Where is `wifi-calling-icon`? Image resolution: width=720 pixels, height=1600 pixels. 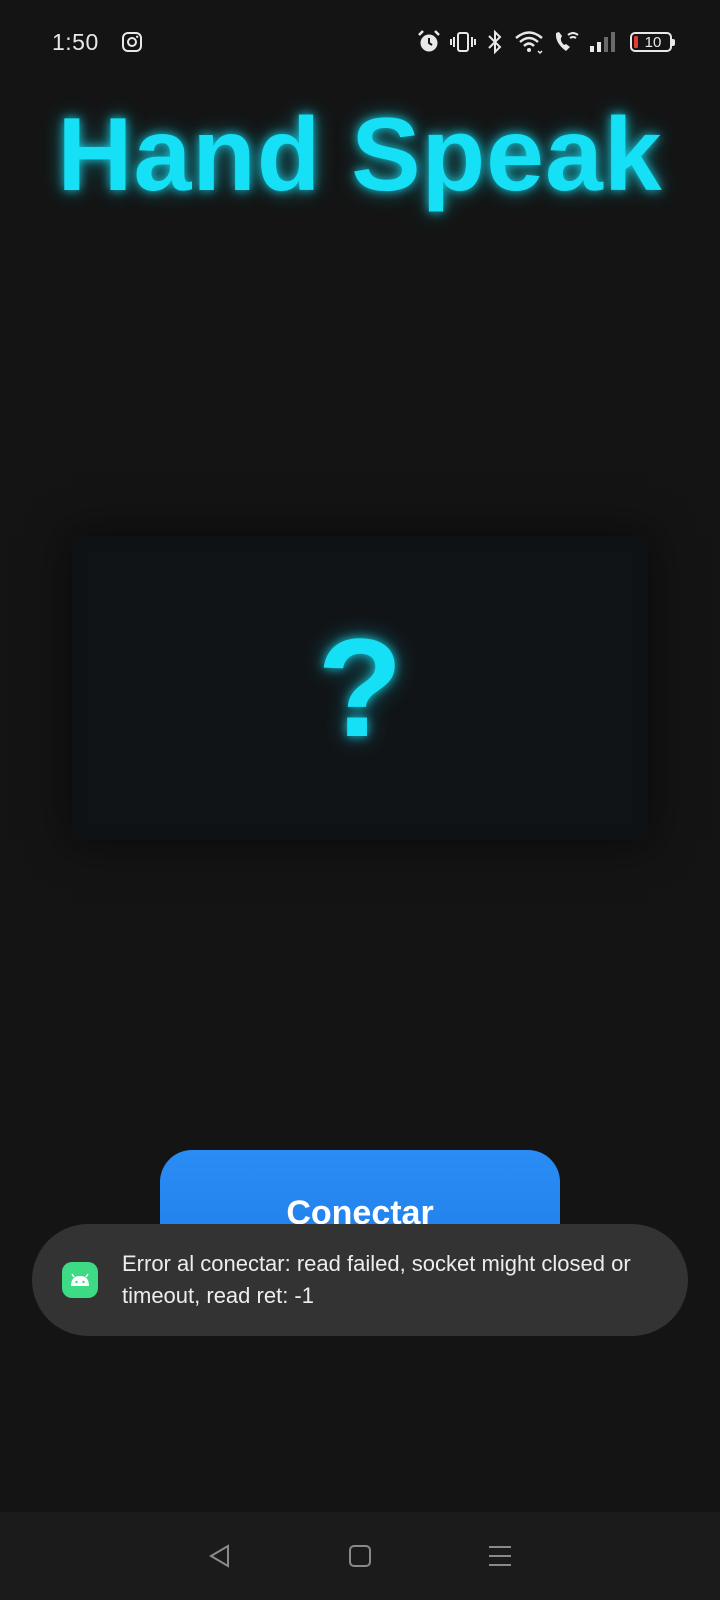
wifi-calling-icon is located at coordinates (566, 42).